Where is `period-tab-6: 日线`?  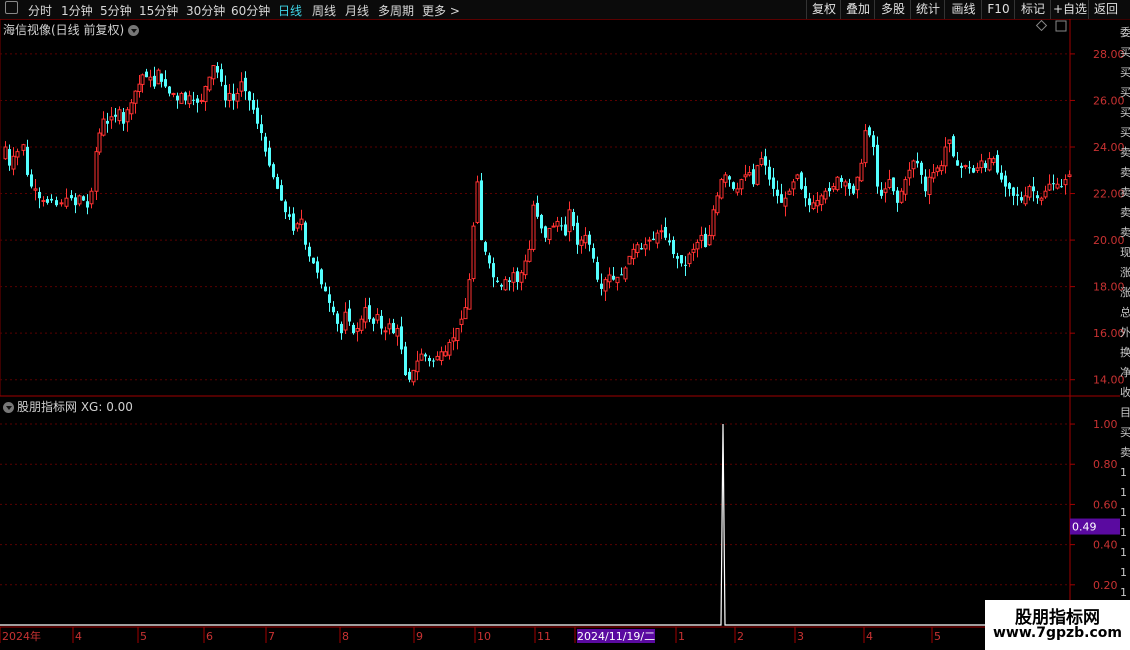 period-tab-6: 日线 is located at coordinates (290, 10).